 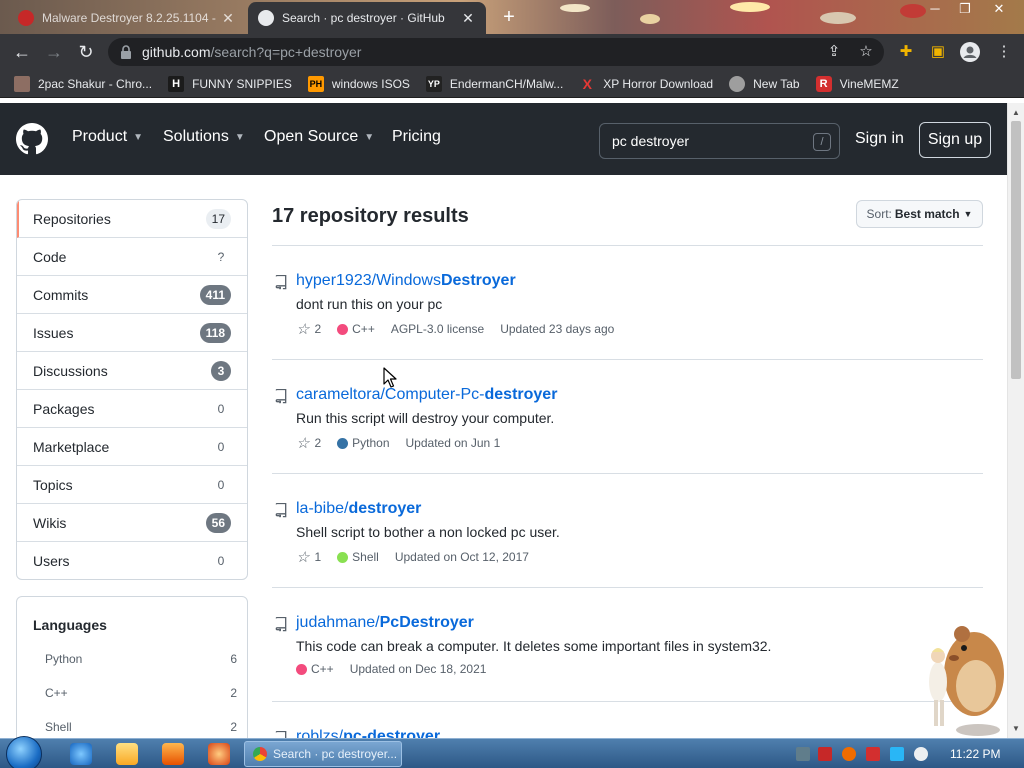 What do you see at coordinates (367, 18) in the screenshot?
I see `tab-github-search: Search · pc destroyer · GitHub ✕` at bounding box center [367, 18].